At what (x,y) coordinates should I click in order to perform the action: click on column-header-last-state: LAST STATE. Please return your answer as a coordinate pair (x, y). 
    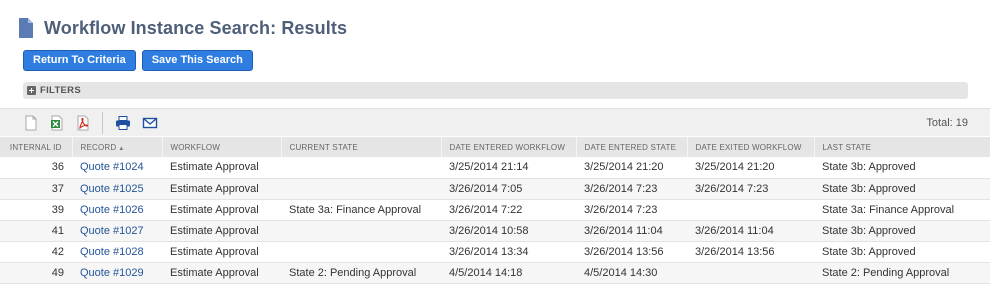
    Looking at the image, I should click on (902, 147).